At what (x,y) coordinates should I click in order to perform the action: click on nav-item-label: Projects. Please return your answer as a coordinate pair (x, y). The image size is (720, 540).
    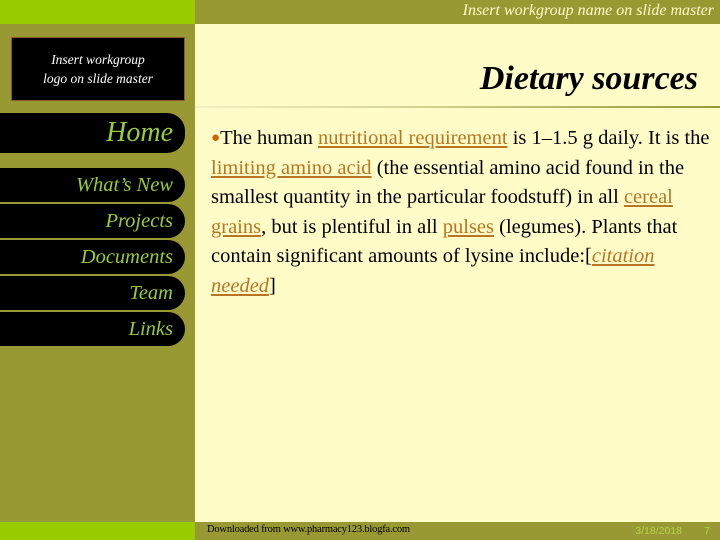
    Looking at the image, I should click on (139, 220).